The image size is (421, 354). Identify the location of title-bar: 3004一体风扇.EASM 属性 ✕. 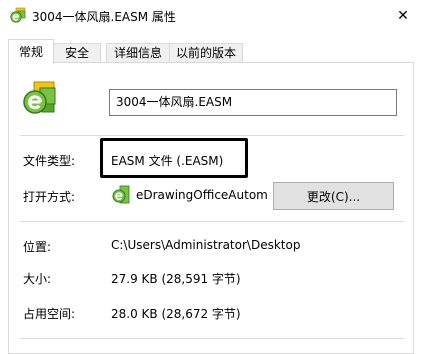
(210, 16).